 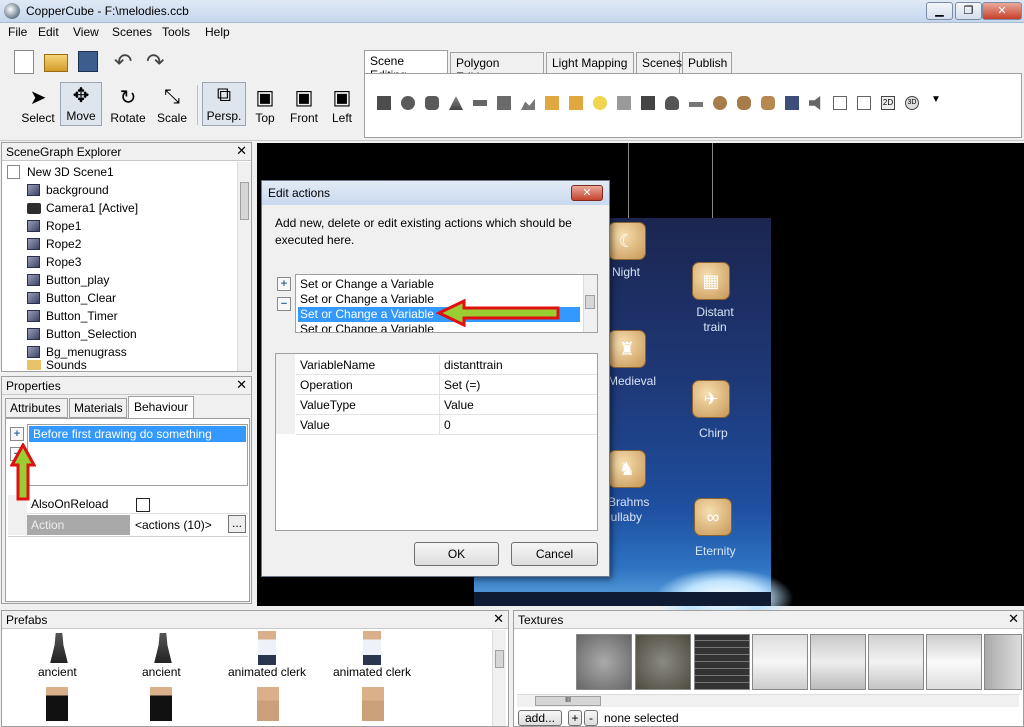 What do you see at coordinates (304, 105) in the screenshot?
I see `view-front: ▣ Front` at bounding box center [304, 105].